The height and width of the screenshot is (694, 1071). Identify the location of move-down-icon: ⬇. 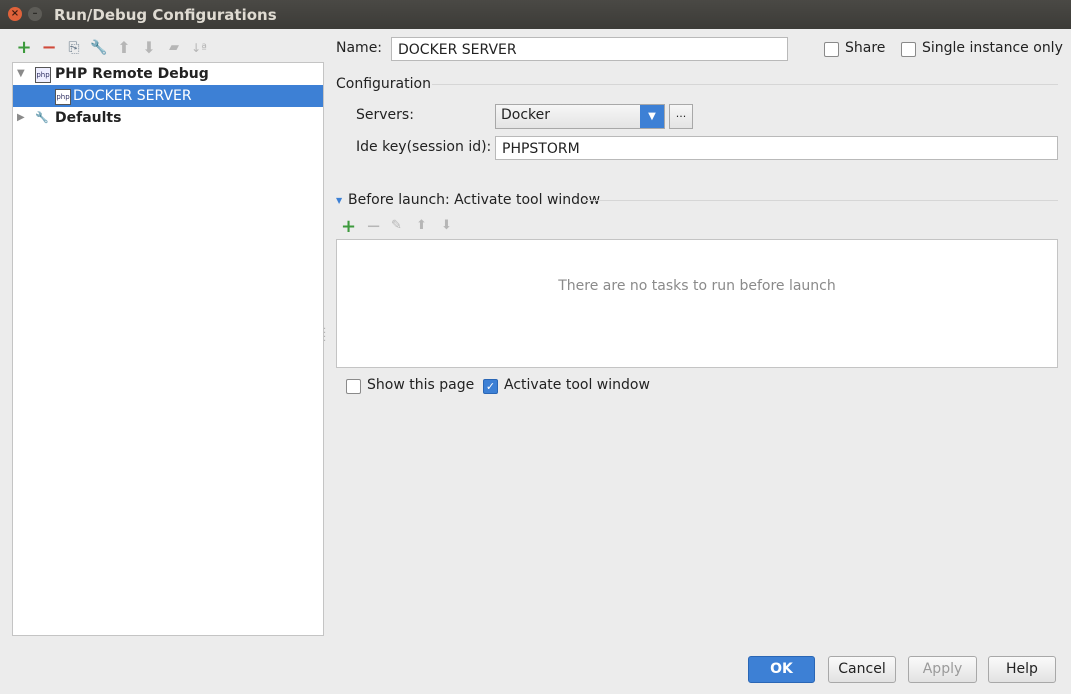
(149, 48).